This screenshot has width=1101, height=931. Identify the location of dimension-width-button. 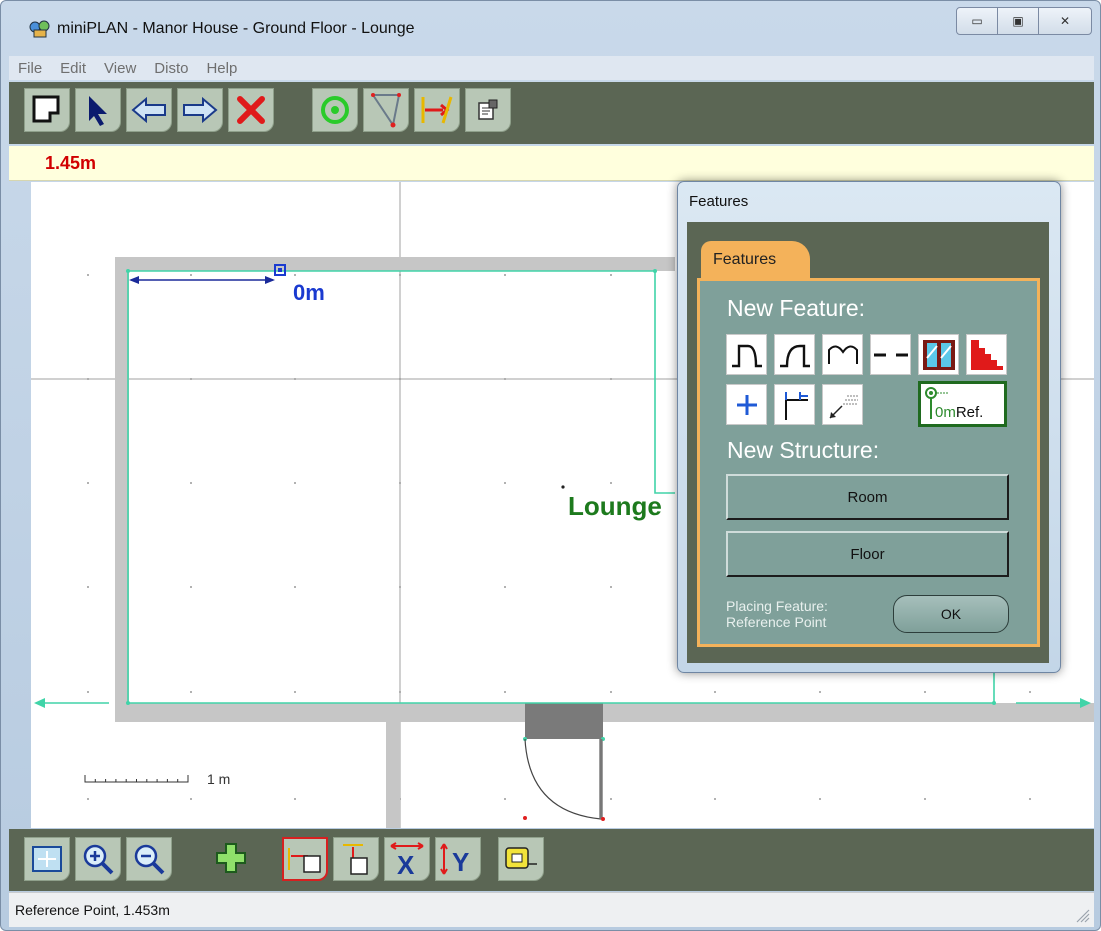
(305, 859).